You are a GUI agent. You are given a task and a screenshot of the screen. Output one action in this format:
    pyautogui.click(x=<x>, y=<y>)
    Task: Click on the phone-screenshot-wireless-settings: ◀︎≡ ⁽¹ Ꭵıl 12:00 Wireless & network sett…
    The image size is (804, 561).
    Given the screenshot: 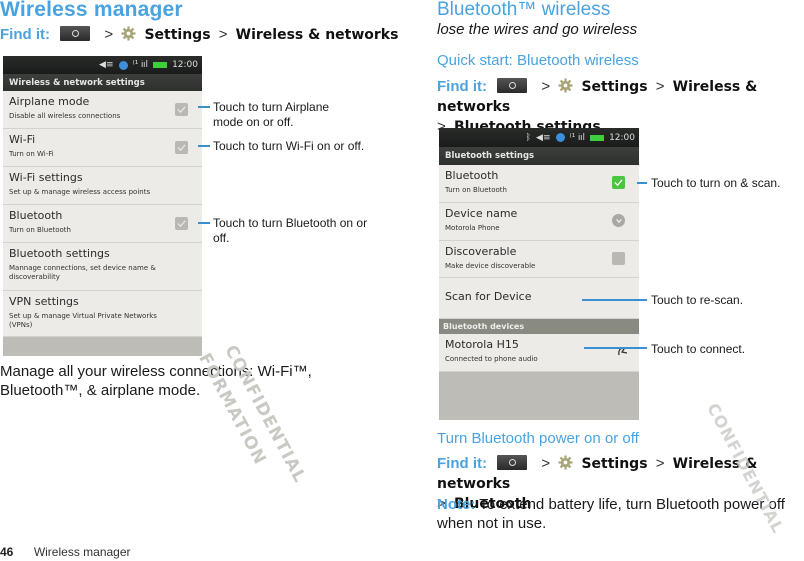 What is the action you would take?
    pyautogui.click(x=102, y=206)
    